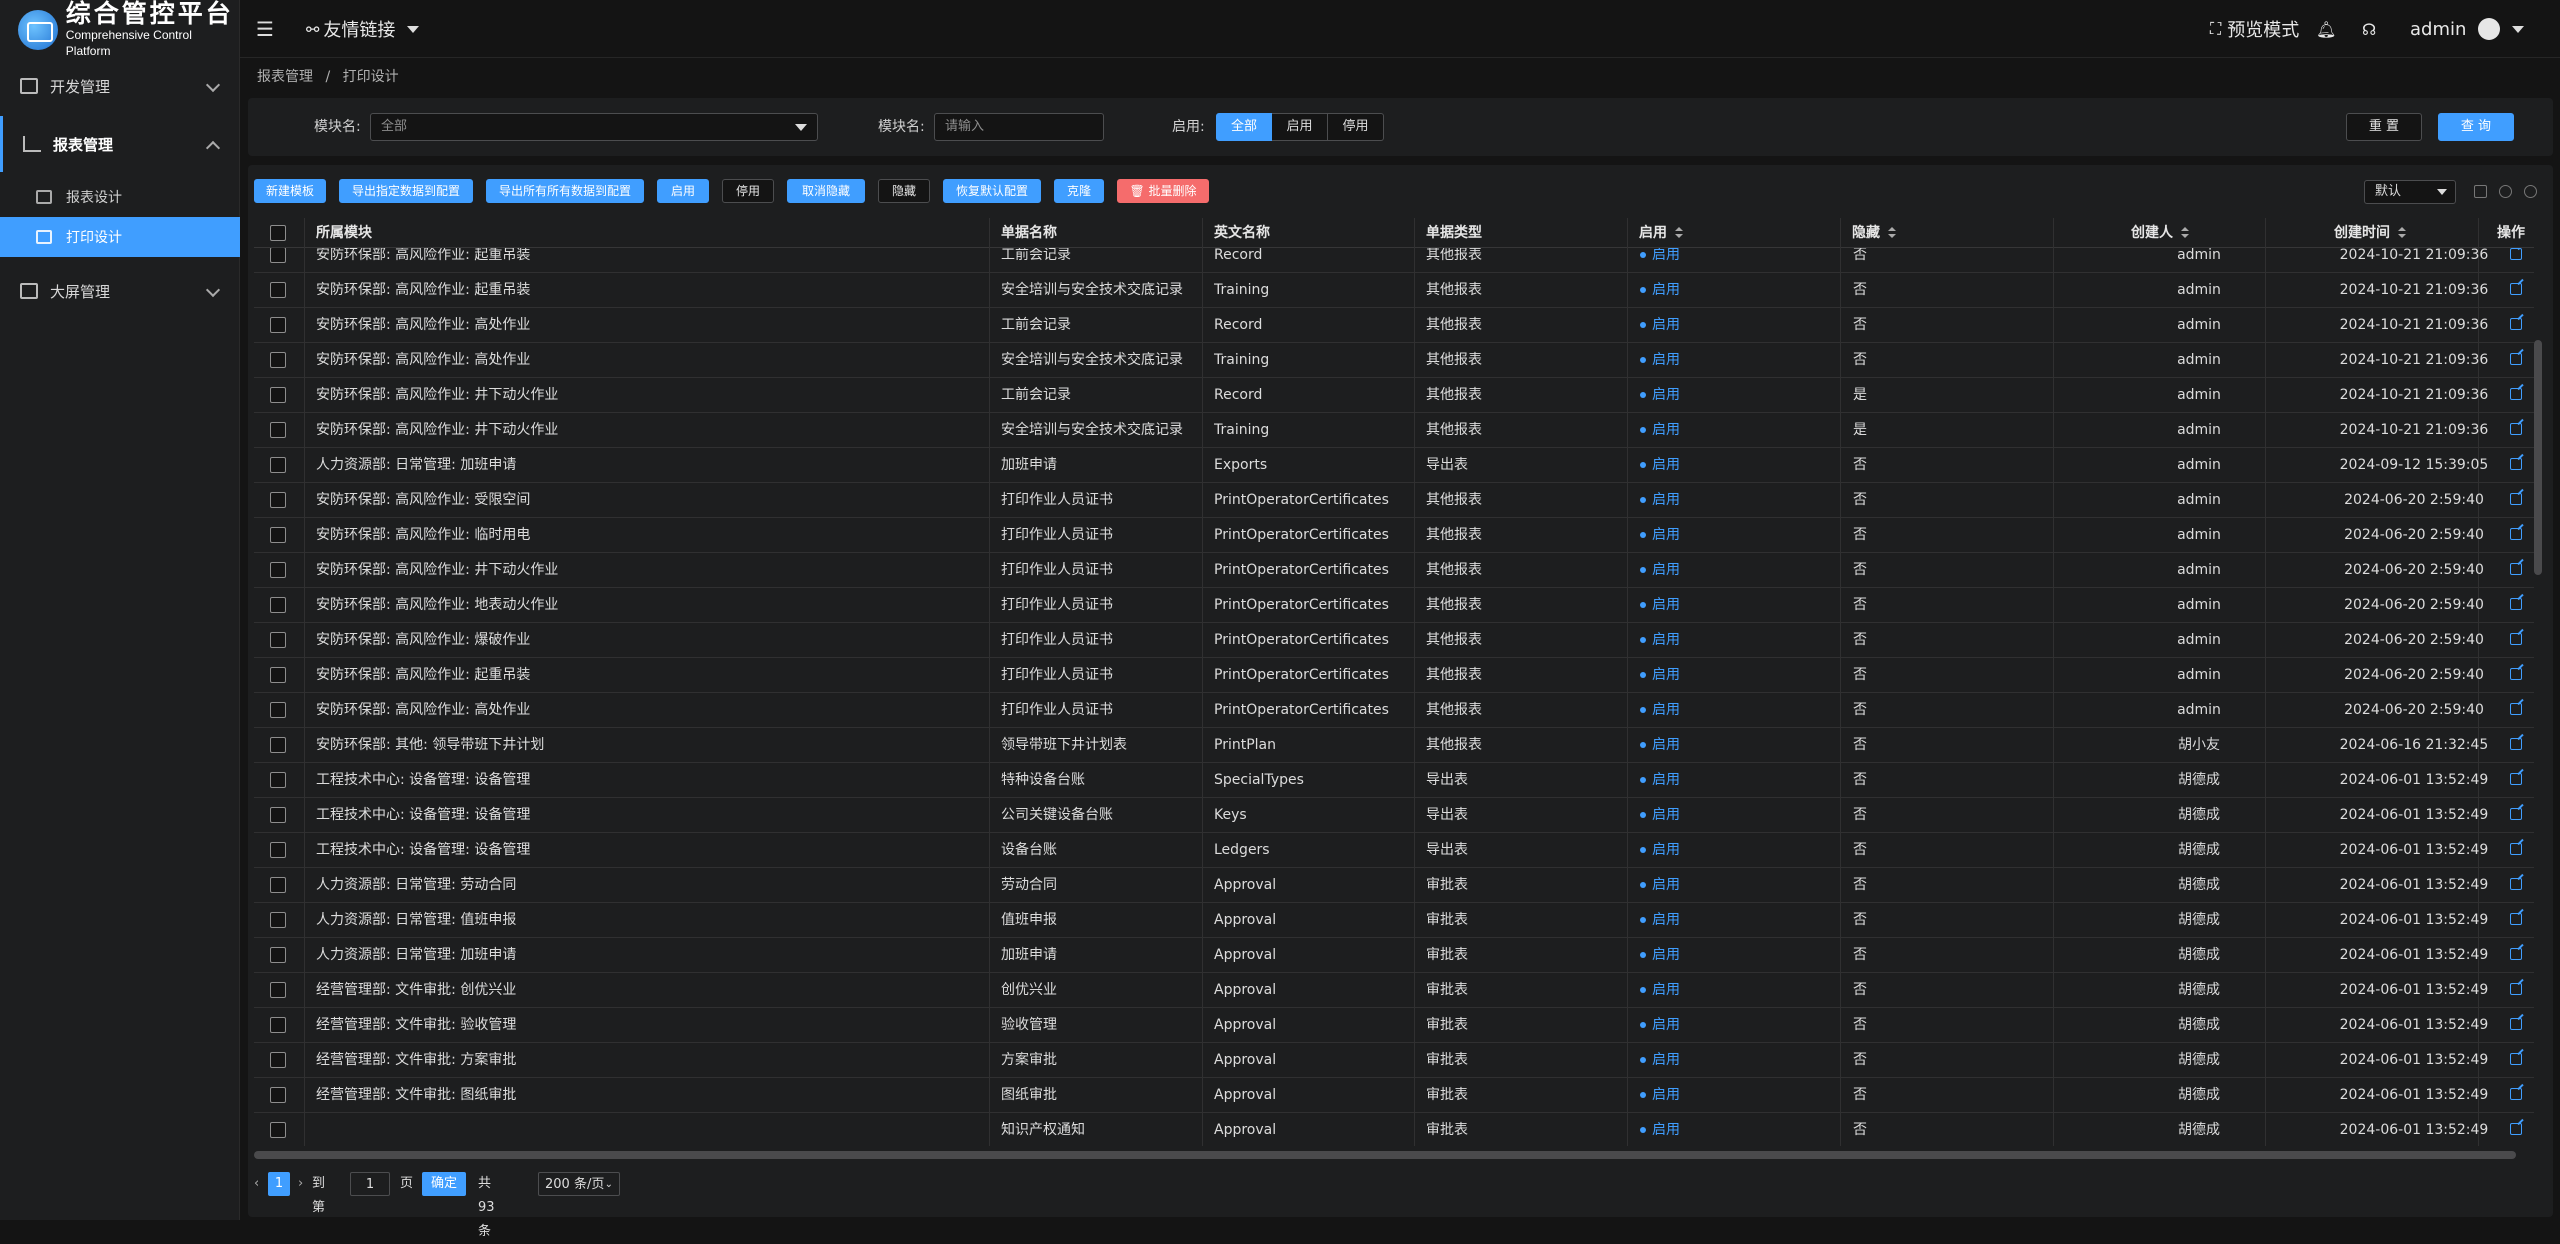  I want to click on support-button: ☊, so click(2369, 29).